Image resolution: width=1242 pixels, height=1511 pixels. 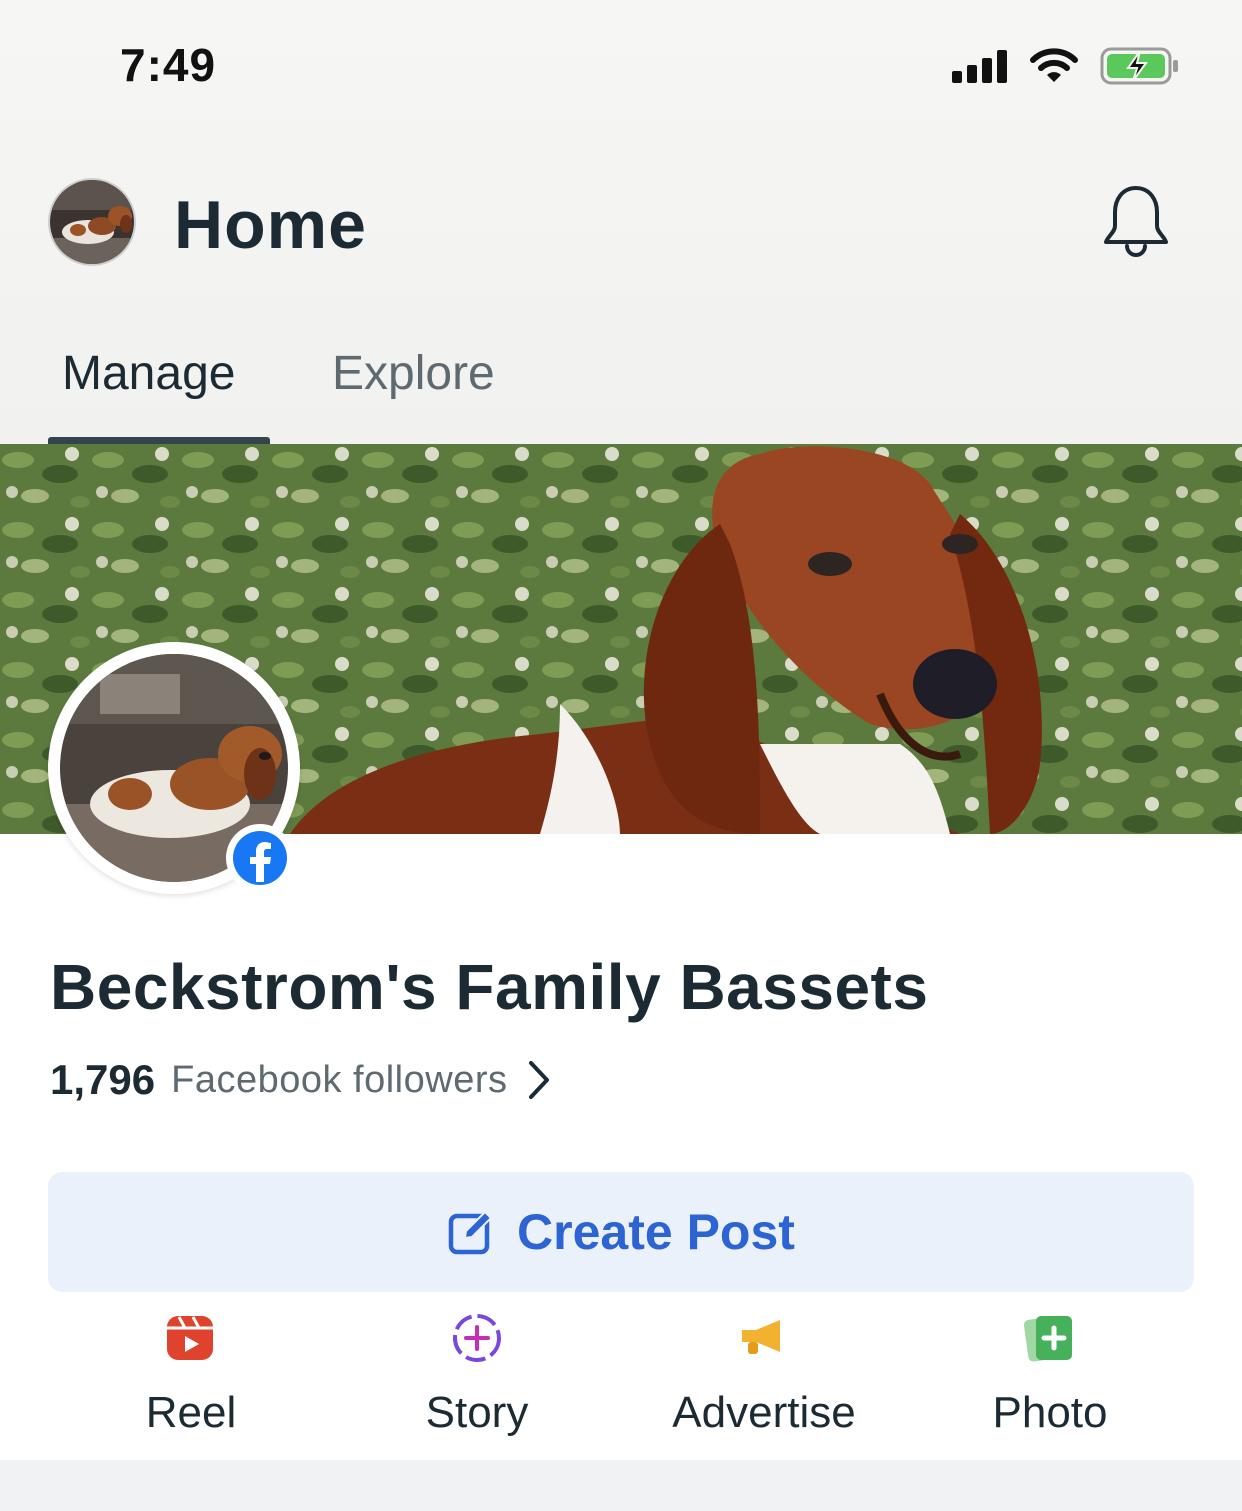 What do you see at coordinates (1050, 1374) in the screenshot?
I see `action-photo: Photo` at bounding box center [1050, 1374].